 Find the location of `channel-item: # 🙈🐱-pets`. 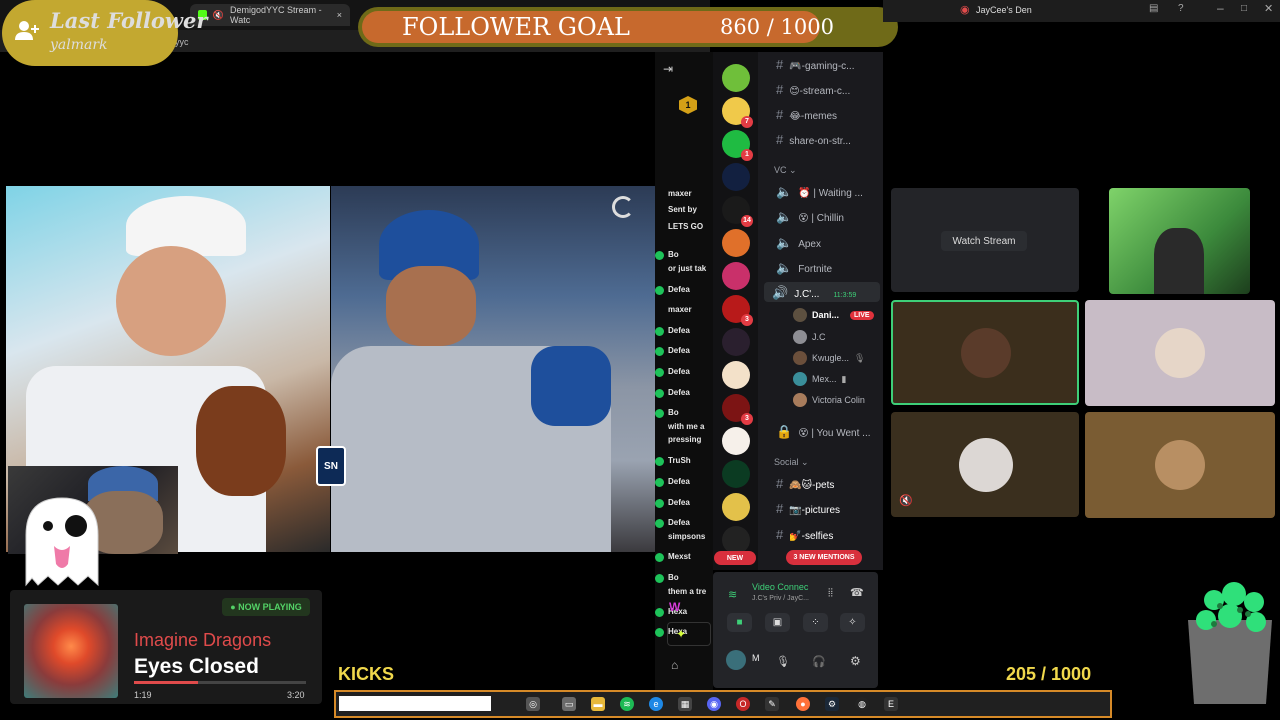

channel-item: # 🙈🐱-pets is located at coordinates (805, 483).